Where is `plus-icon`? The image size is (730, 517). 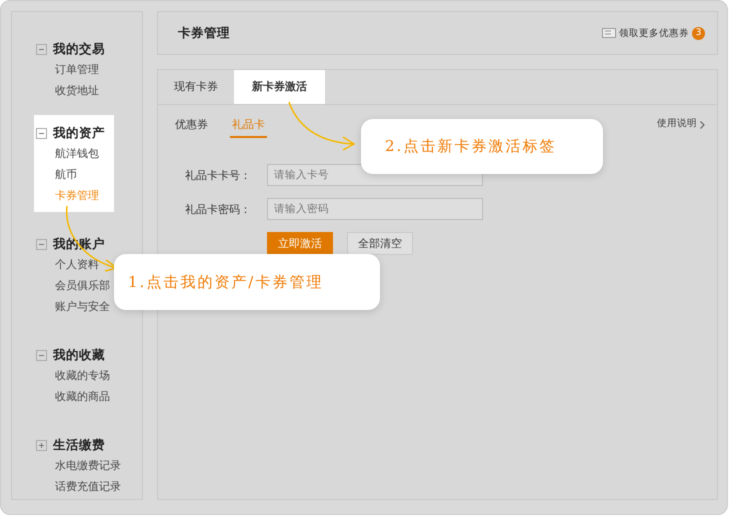 plus-icon is located at coordinates (41, 445).